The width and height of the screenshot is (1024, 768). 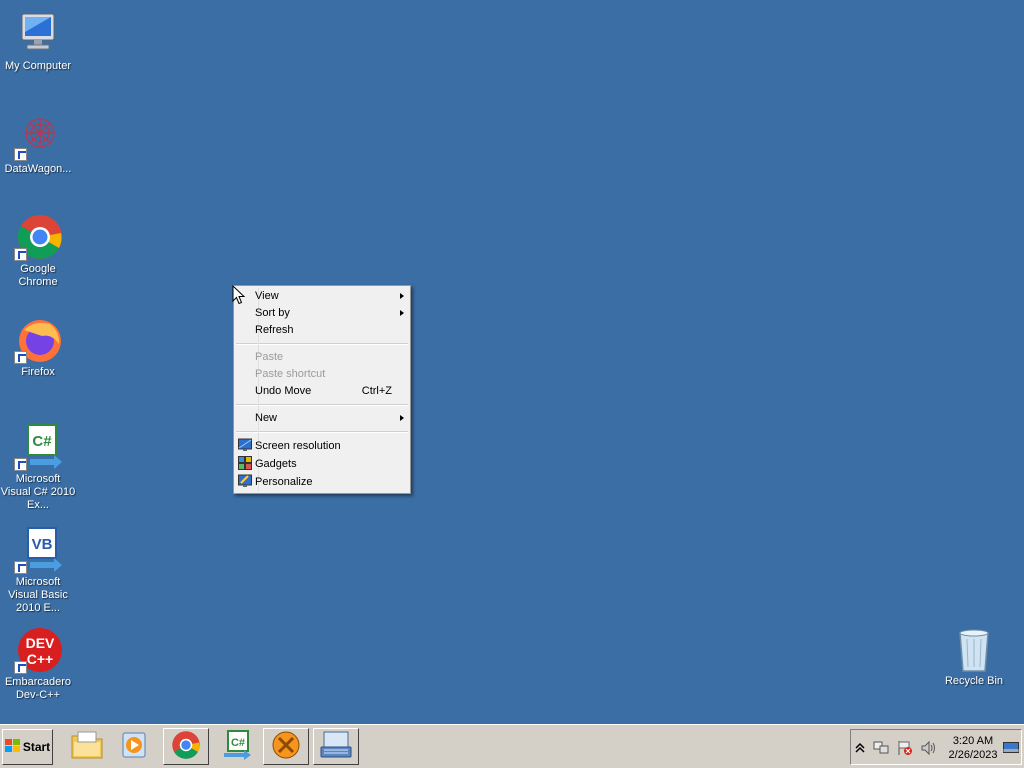 I want to click on firefox-icon, so click(x=38, y=340).